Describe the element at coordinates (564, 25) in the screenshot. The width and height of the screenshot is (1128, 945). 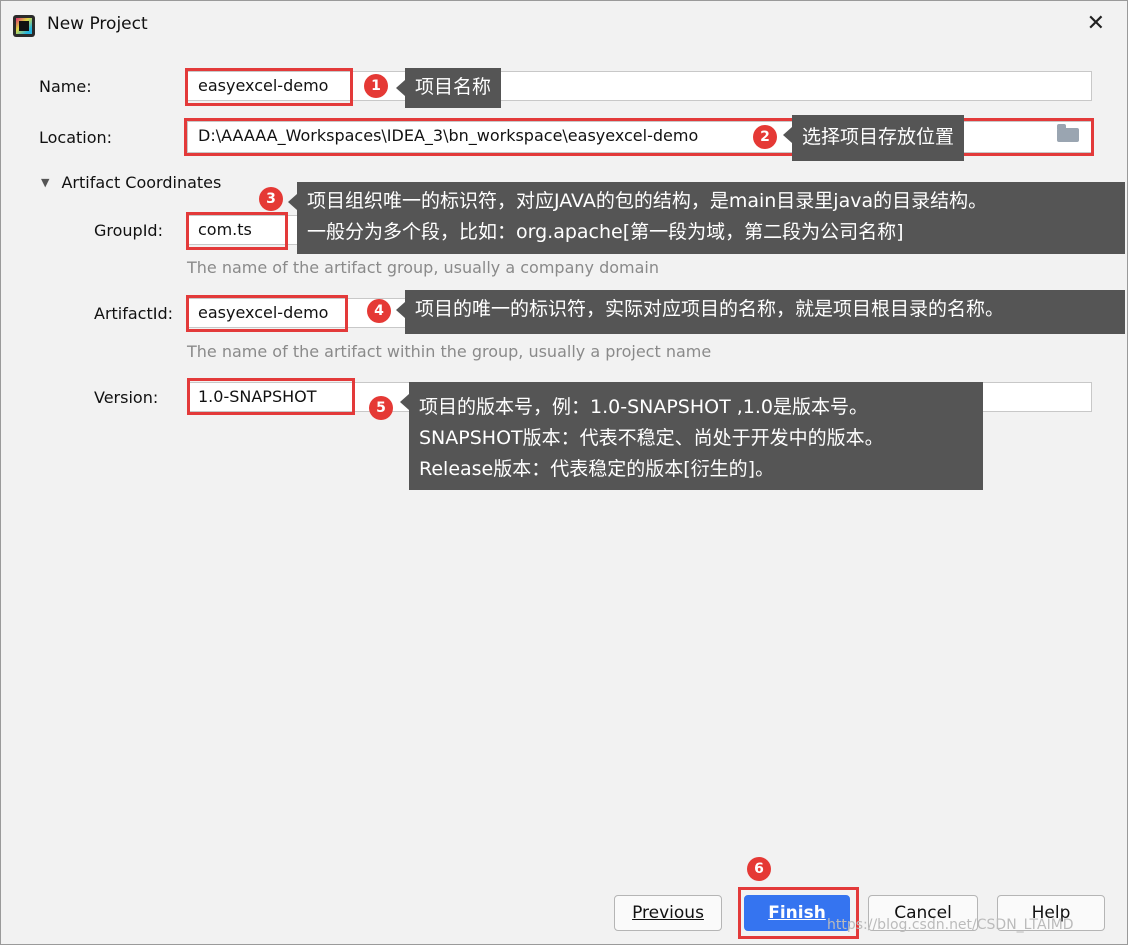
I see `title-bar: New Project ✕` at that location.